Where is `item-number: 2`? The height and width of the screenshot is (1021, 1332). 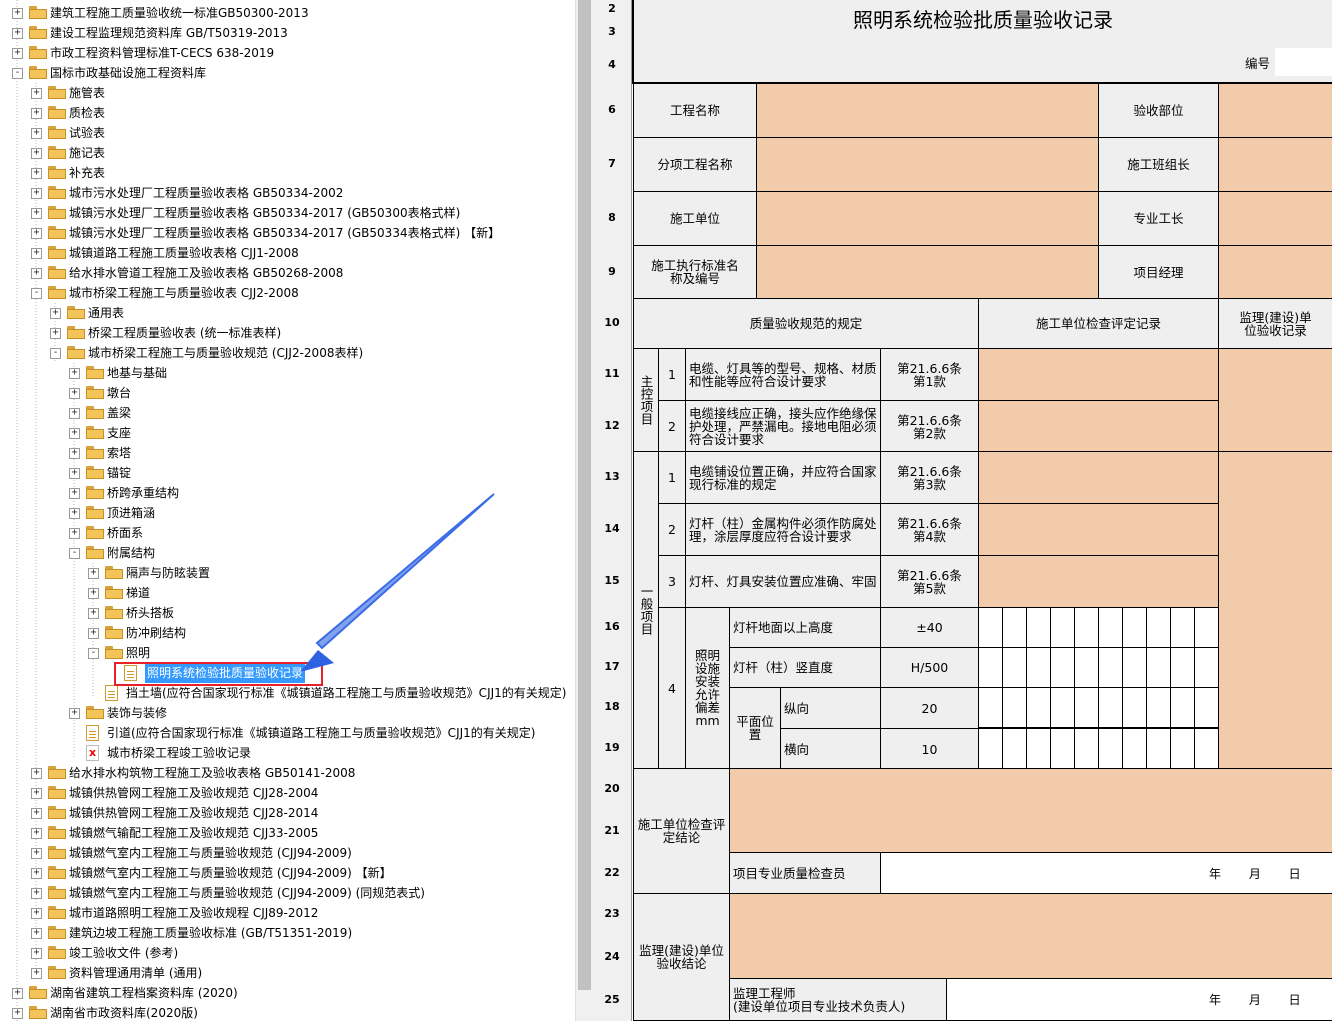 item-number: 2 is located at coordinates (672, 529).